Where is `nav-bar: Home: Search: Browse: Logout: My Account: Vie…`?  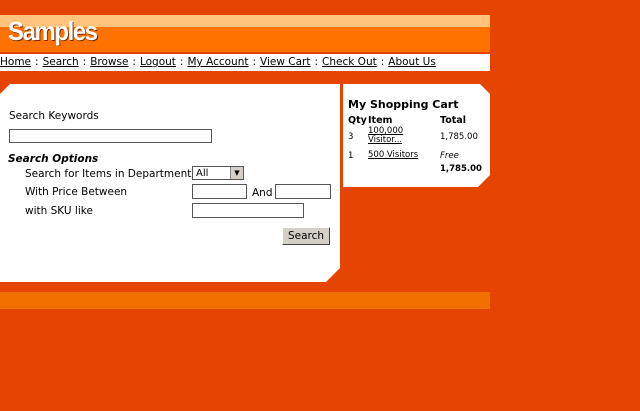 nav-bar: Home: Search: Browse: Logout: My Account: Vie… is located at coordinates (245, 62).